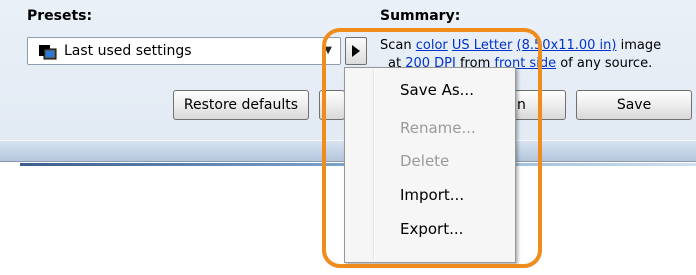  I want to click on summary-color-link: color, so click(432, 45).